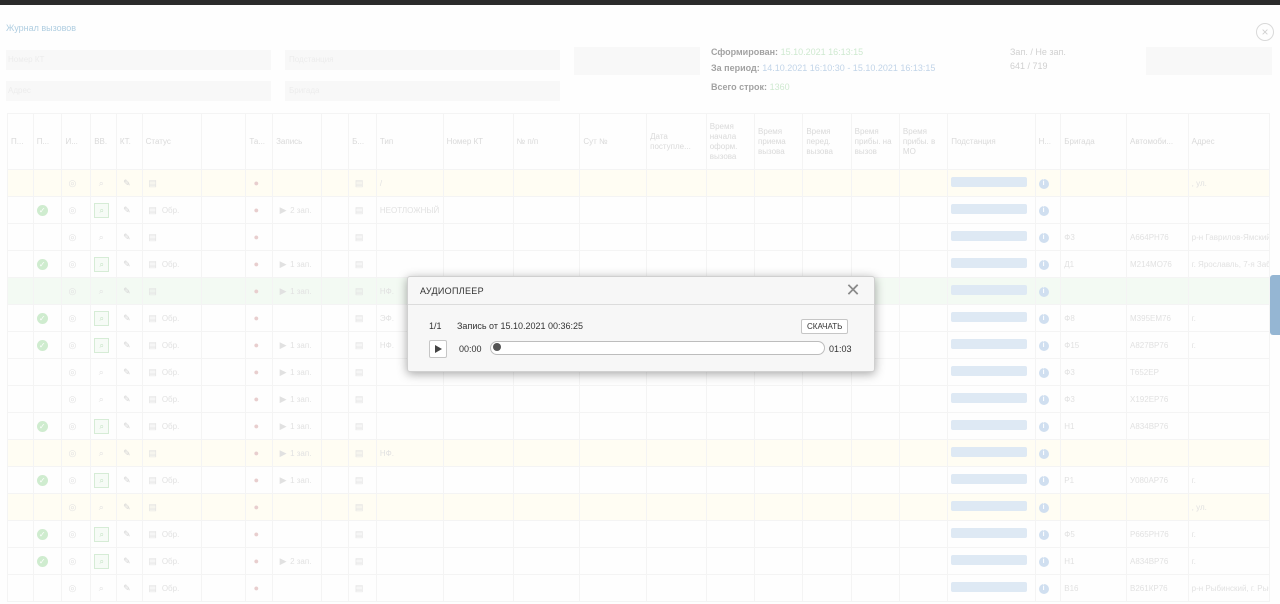 The image size is (1280, 604). What do you see at coordinates (470, 349) in the screenshot?
I see `current-time: 00:00` at bounding box center [470, 349].